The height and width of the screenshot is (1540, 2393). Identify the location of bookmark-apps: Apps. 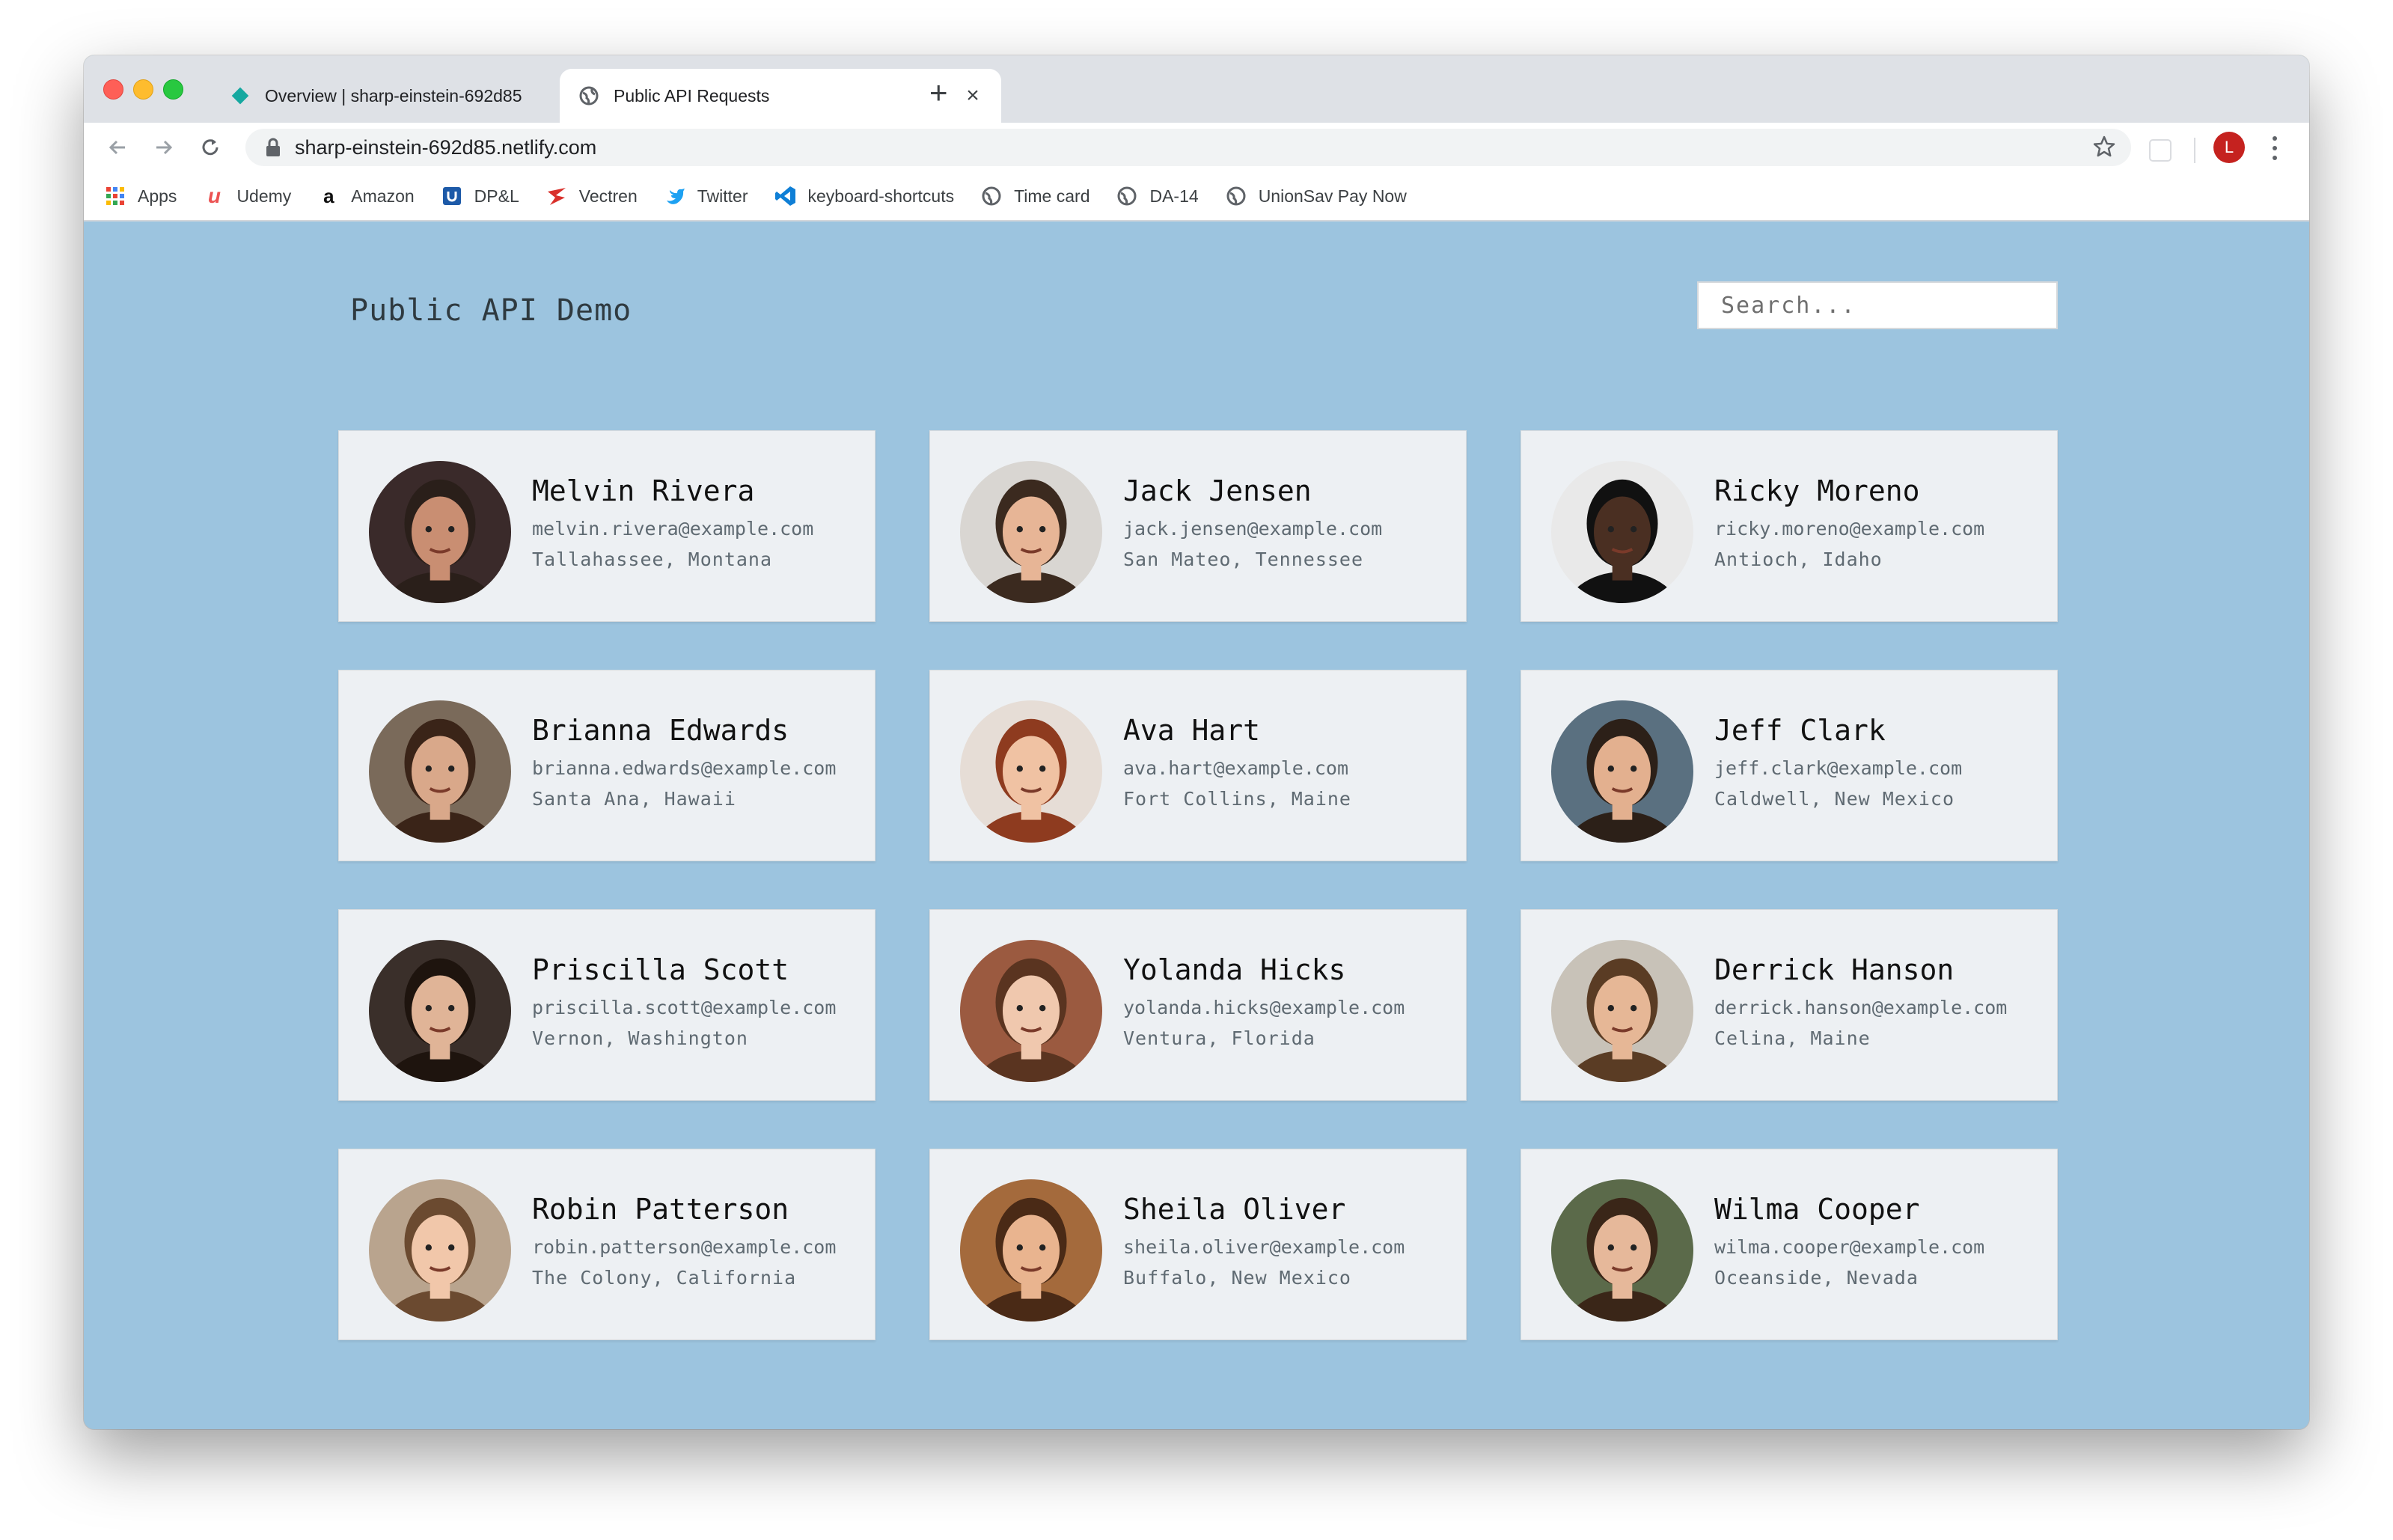
(140, 196).